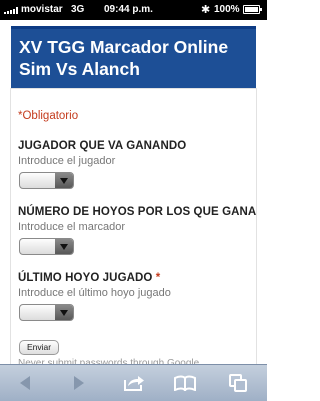 This screenshot has width=320, height=401. Describe the element at coordinates (46, 246) in the screenshot. I see `question-2-select` at that location.